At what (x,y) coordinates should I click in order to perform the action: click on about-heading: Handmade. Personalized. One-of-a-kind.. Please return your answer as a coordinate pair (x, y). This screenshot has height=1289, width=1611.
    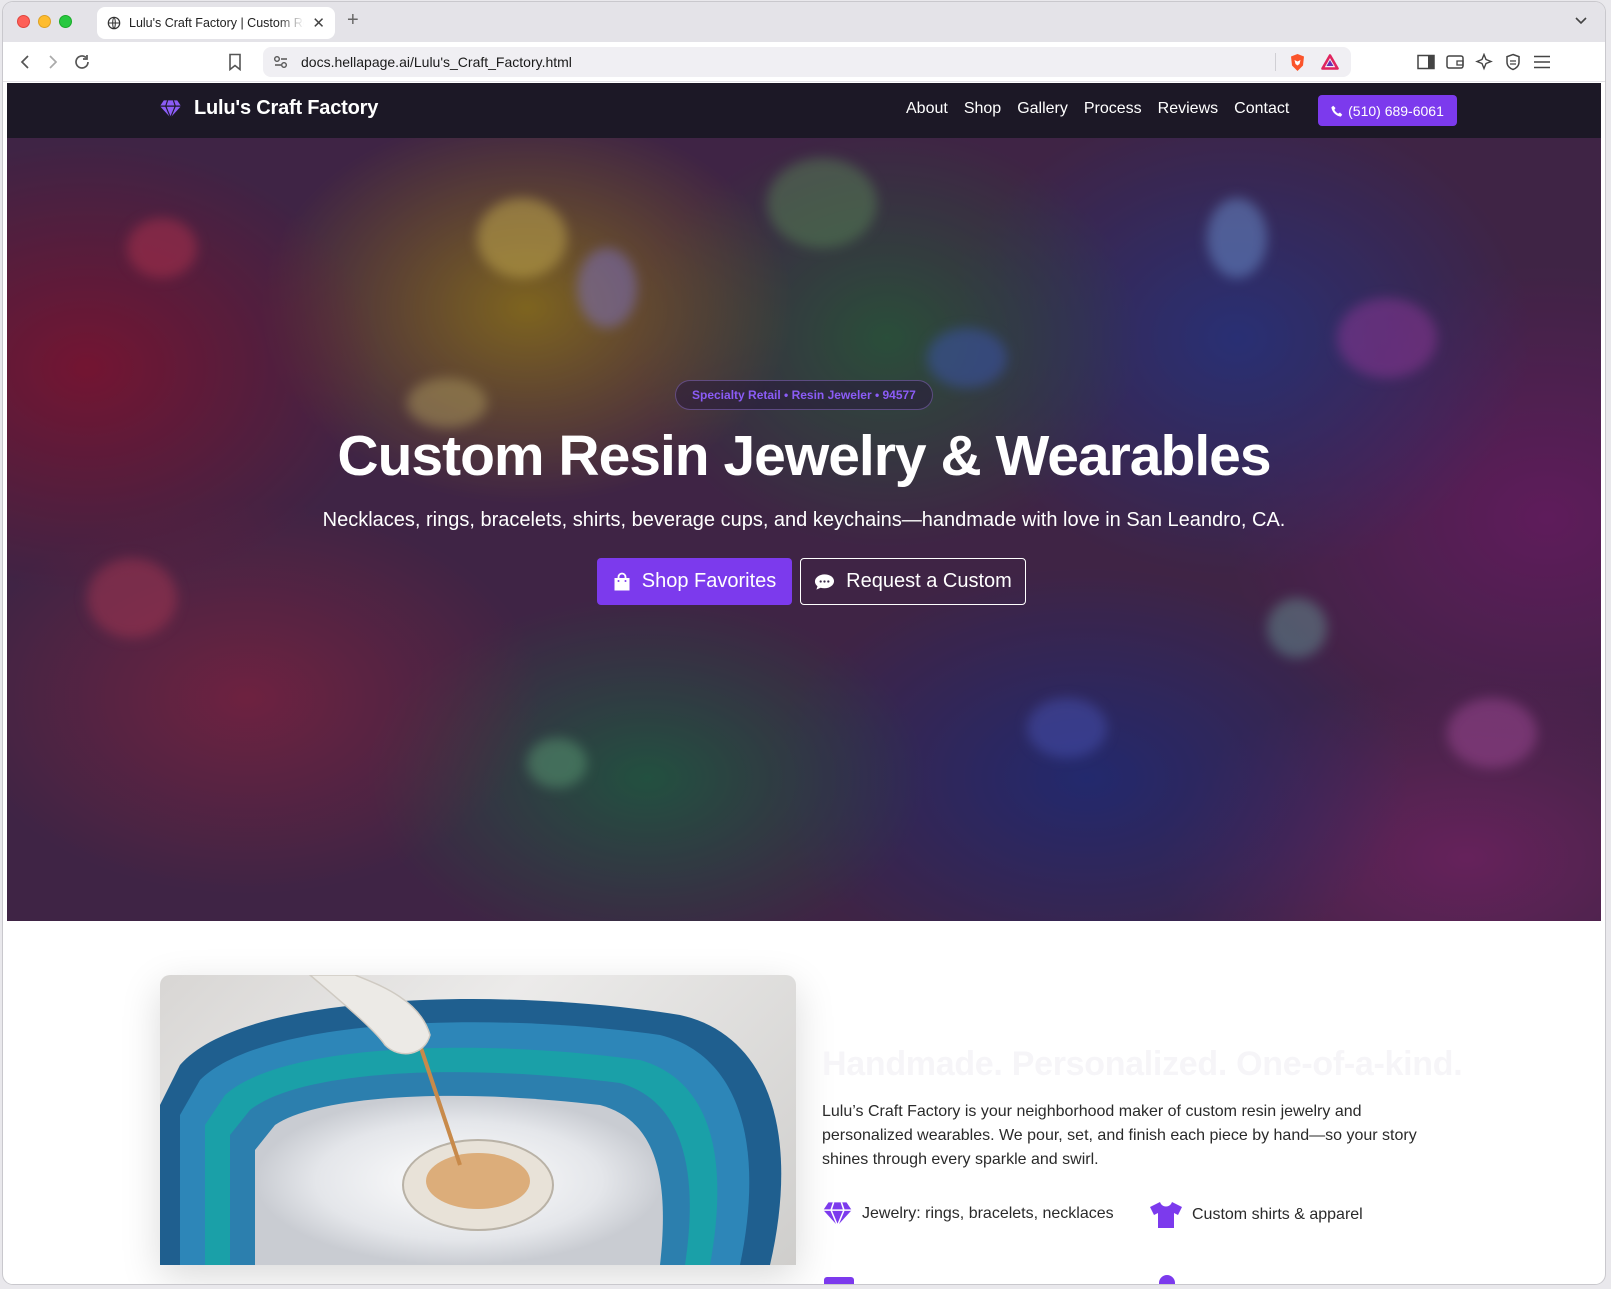
    Looking at the image, I should click on (1142, 1064).